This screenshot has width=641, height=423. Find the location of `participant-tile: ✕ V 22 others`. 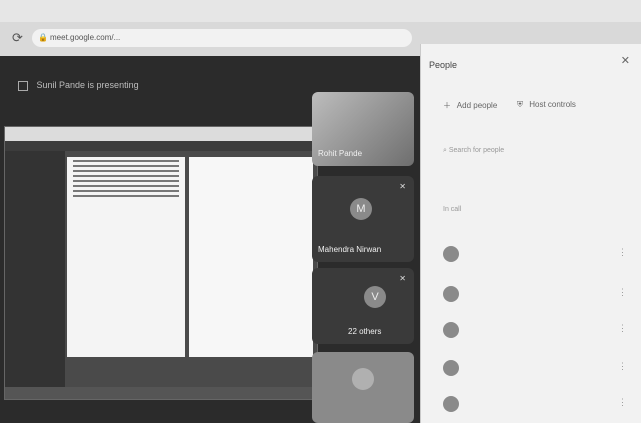

participant-tile: ✕ V 22 others is located at coordinates (363, 306).